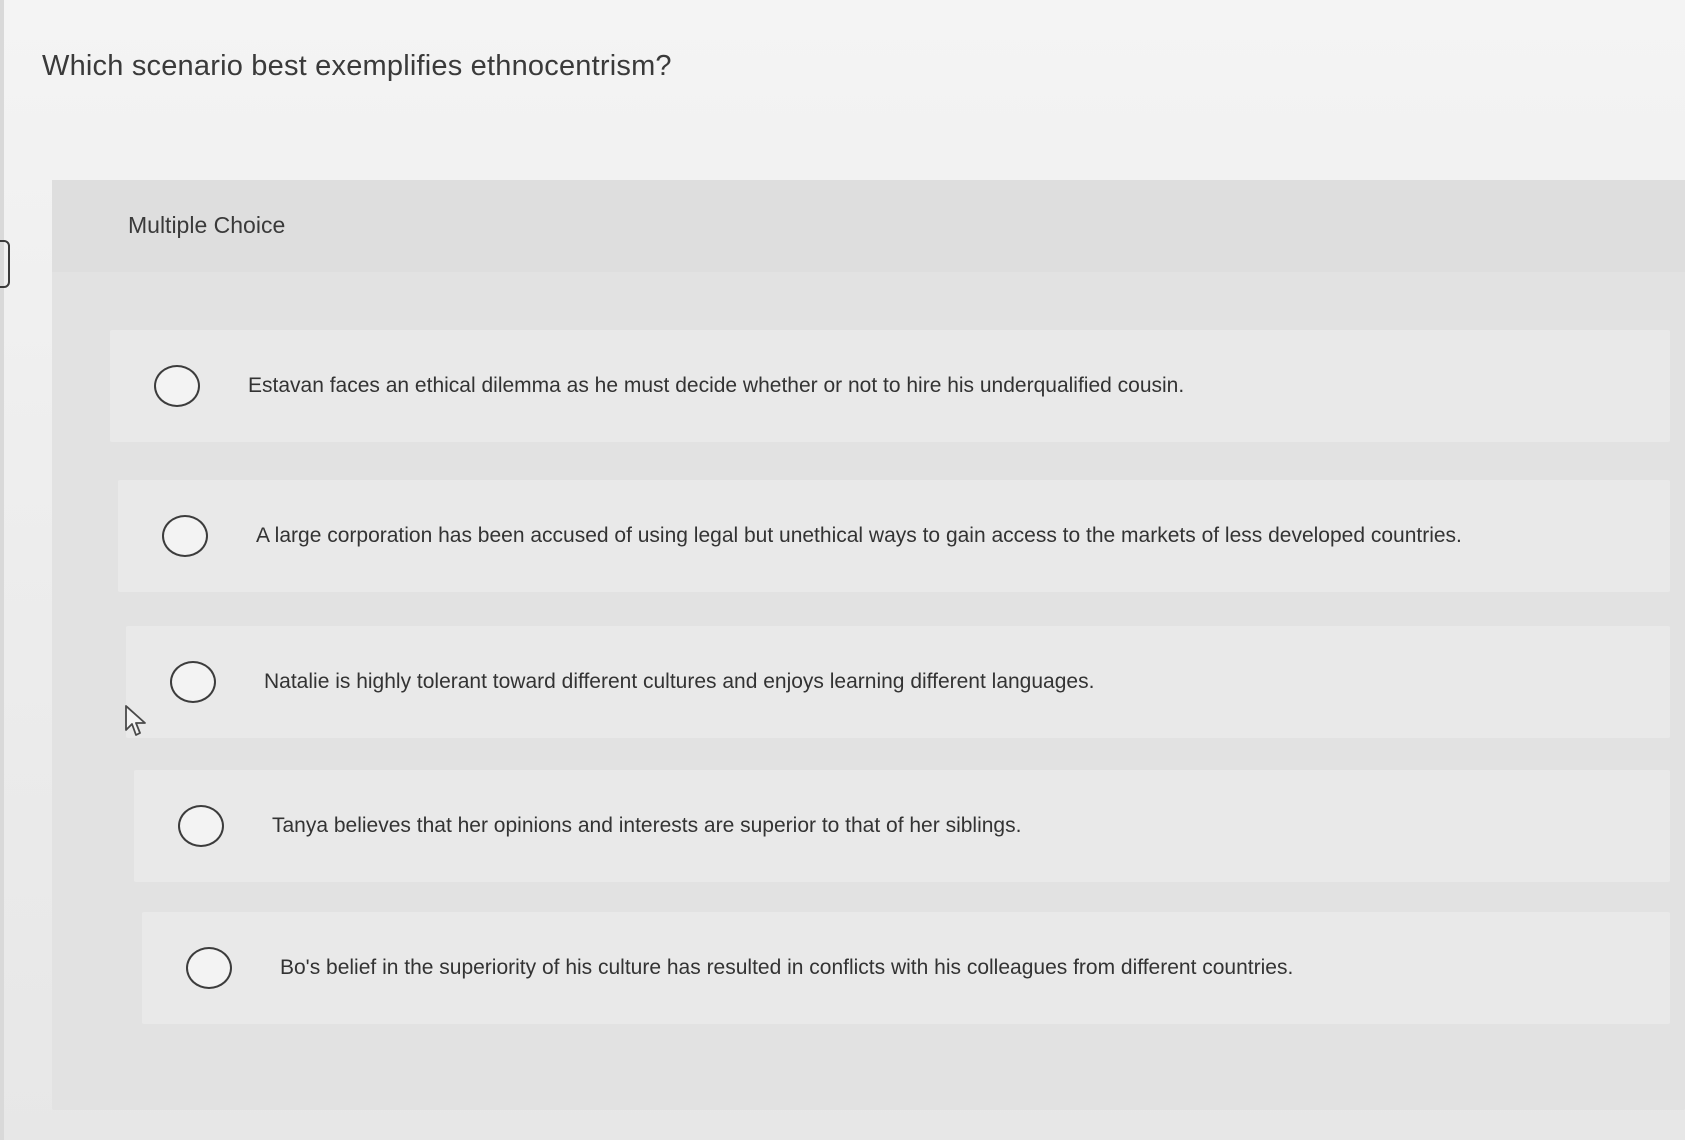  Describe the element at coordinates (207, 225) in the screenshot. I see `multiple-choice-label: Multiple Choice` at that location.